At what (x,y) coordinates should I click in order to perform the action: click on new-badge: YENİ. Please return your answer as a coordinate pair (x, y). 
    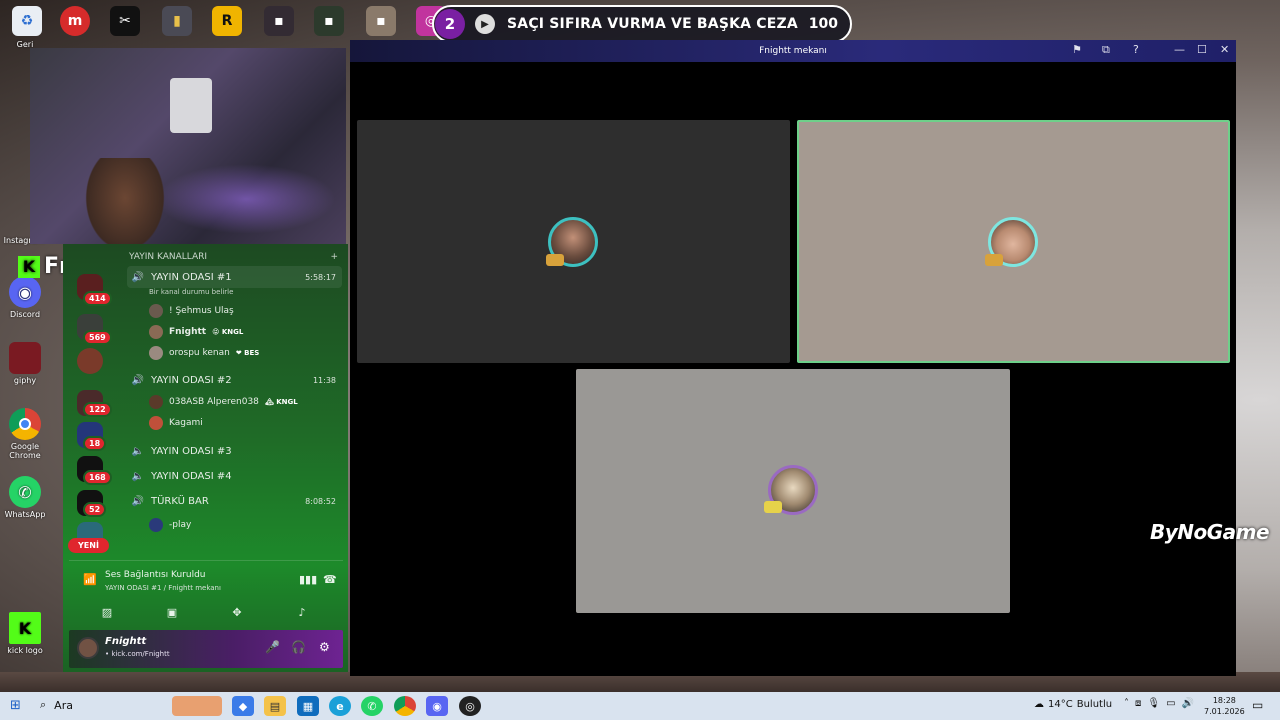
    Looking at the image, I should click on (88, 545).